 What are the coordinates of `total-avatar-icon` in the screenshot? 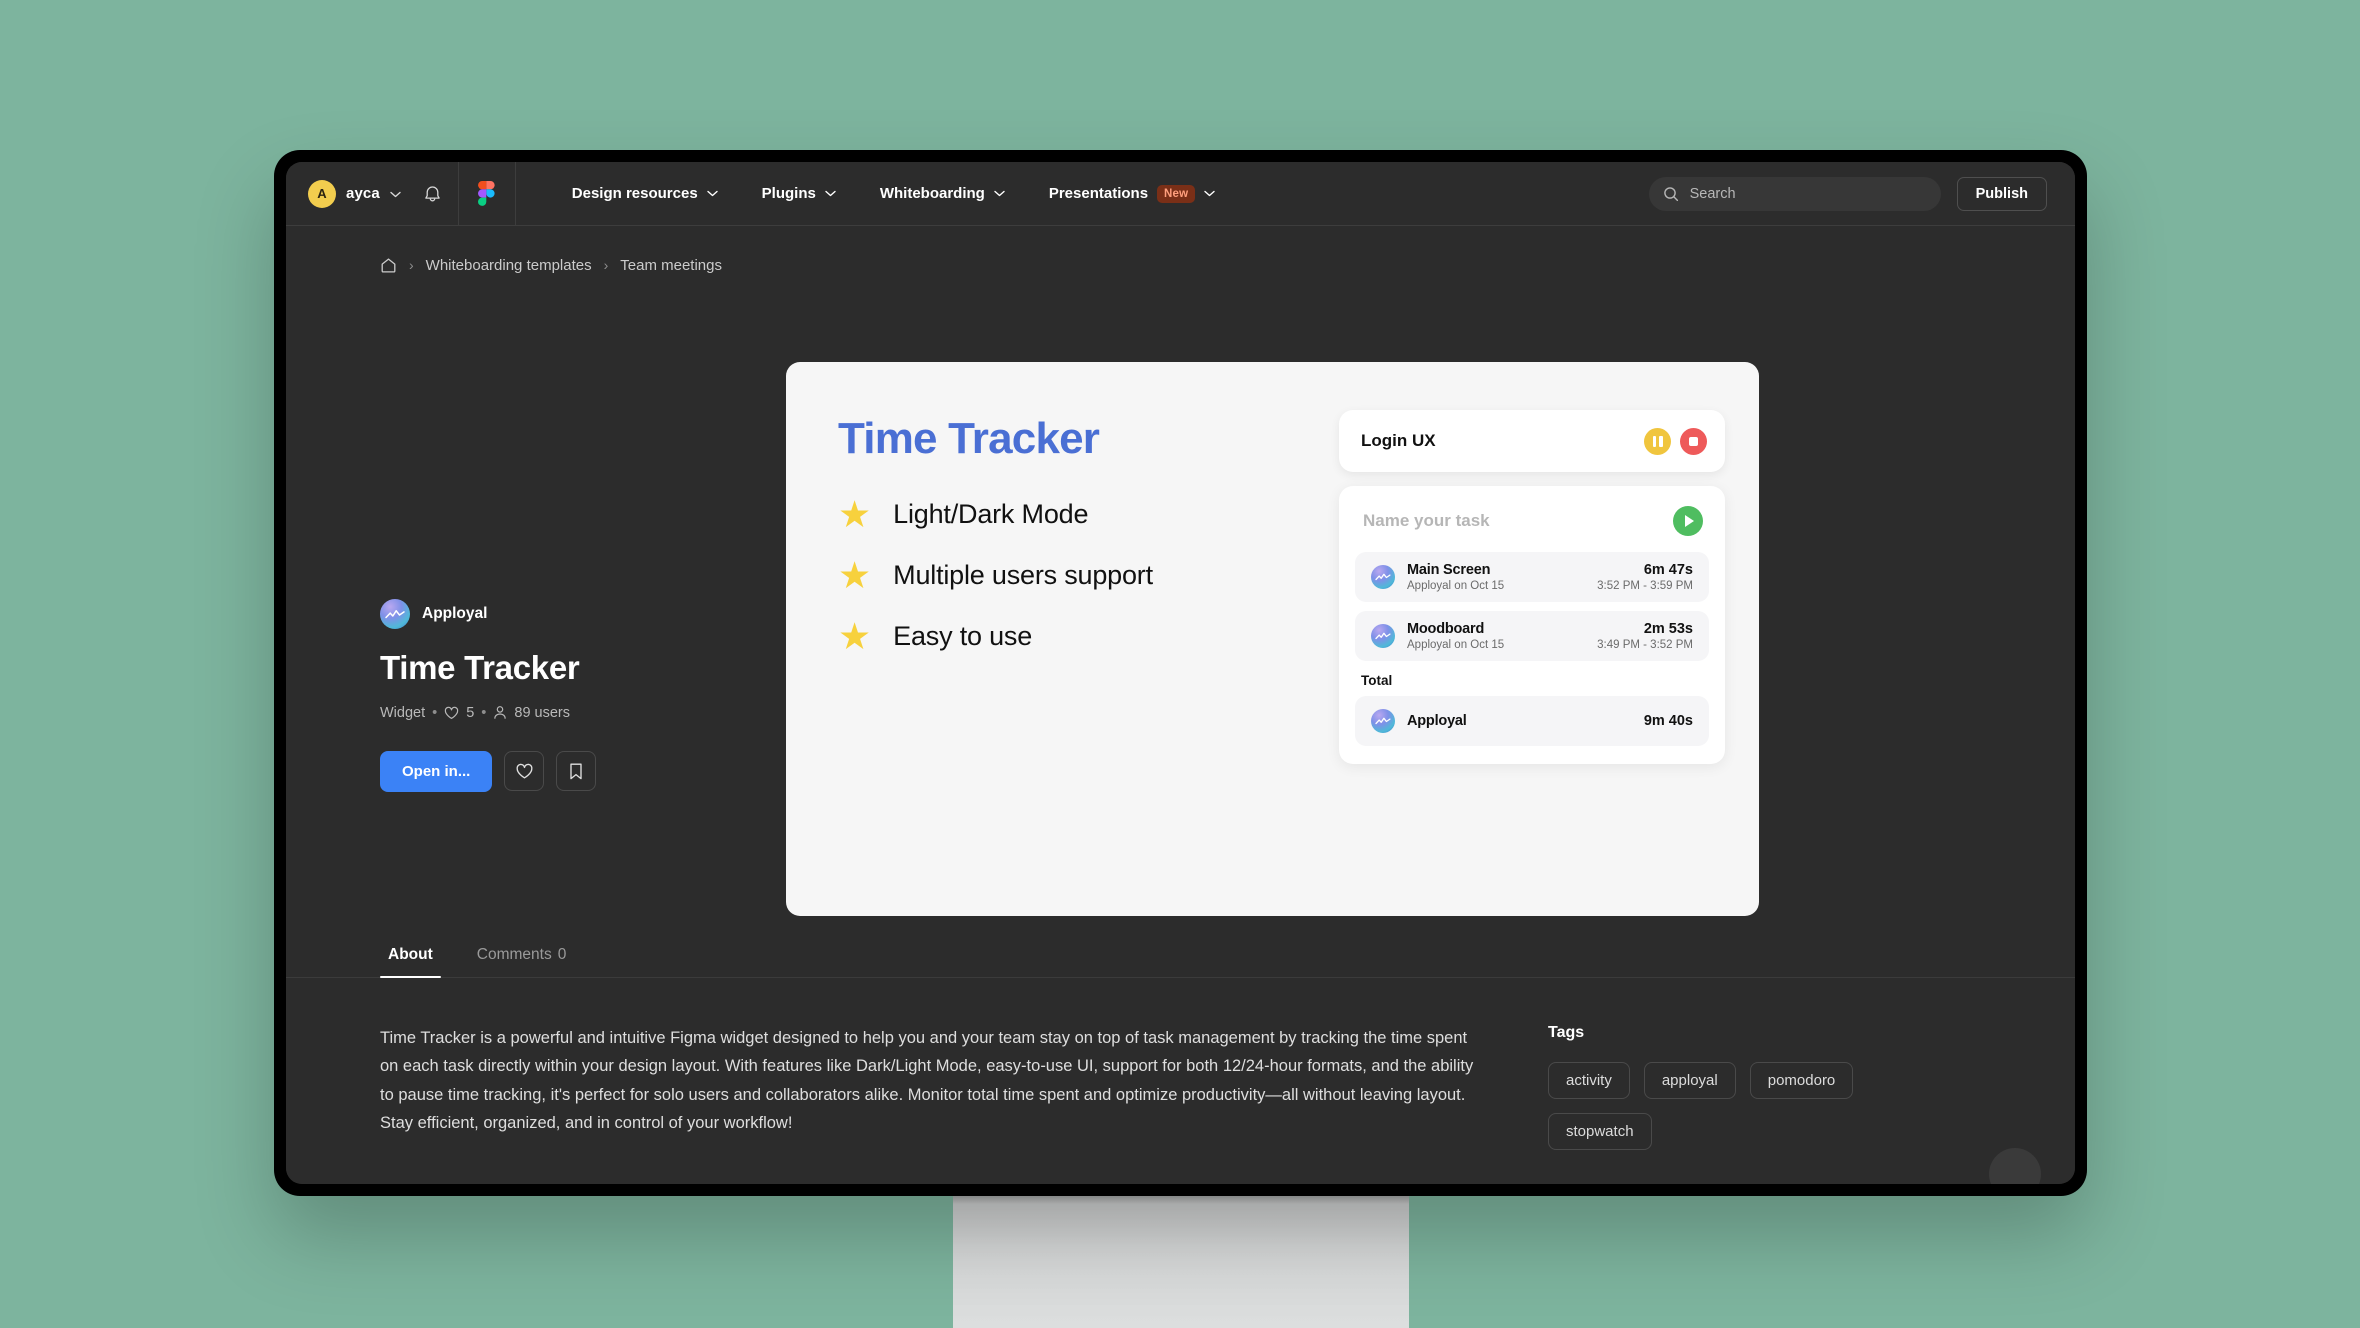 It's located at (1383, 721).